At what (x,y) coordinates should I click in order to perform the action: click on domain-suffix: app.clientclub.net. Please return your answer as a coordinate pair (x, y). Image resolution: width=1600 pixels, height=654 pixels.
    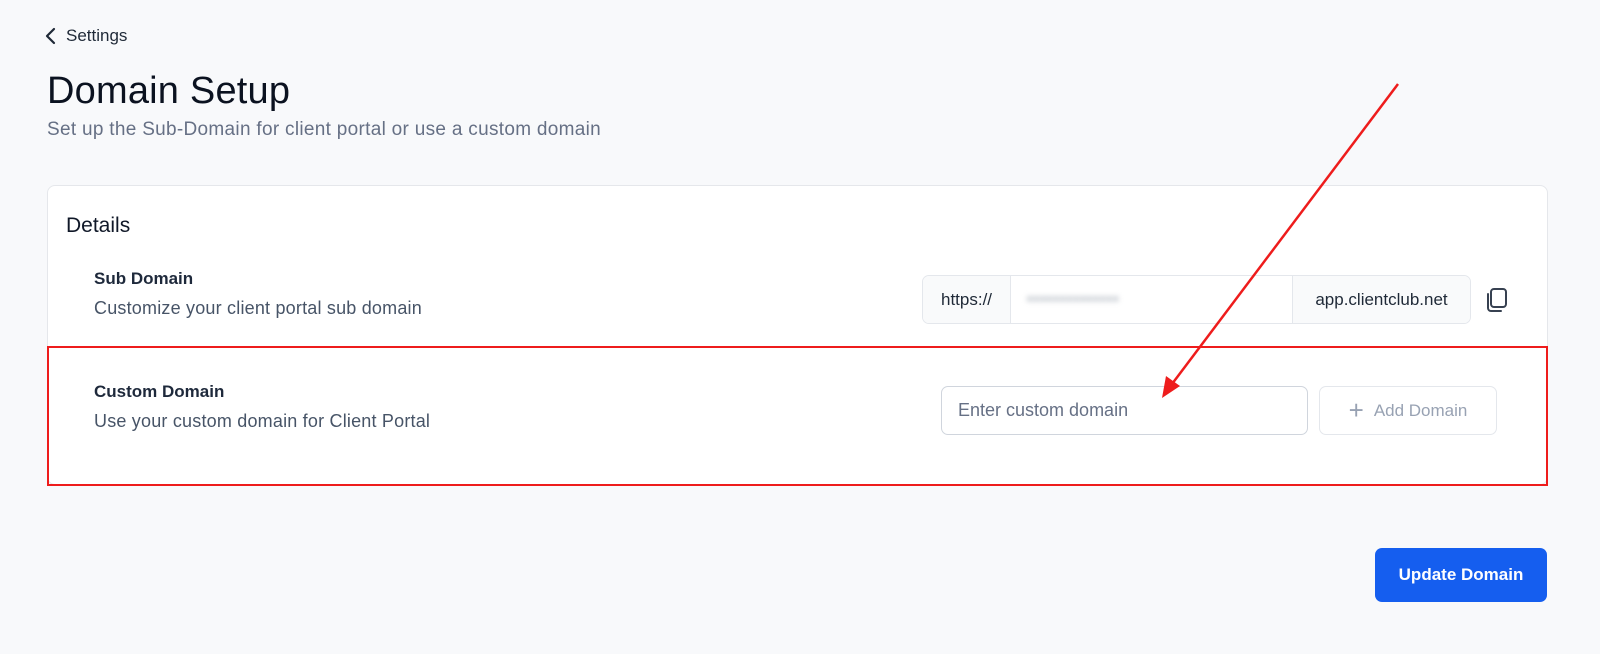
    Looking at the image, I should click on (1381, 299).